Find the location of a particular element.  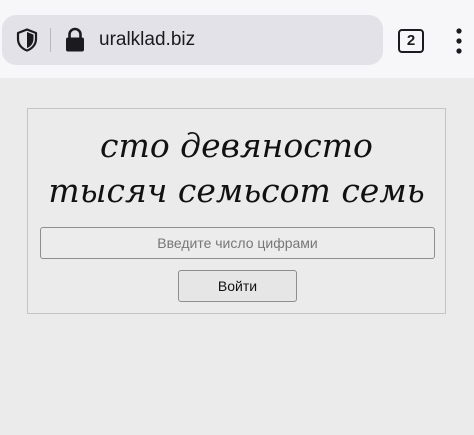

tab-count-button: 2 is located at coordinates (411, 41).